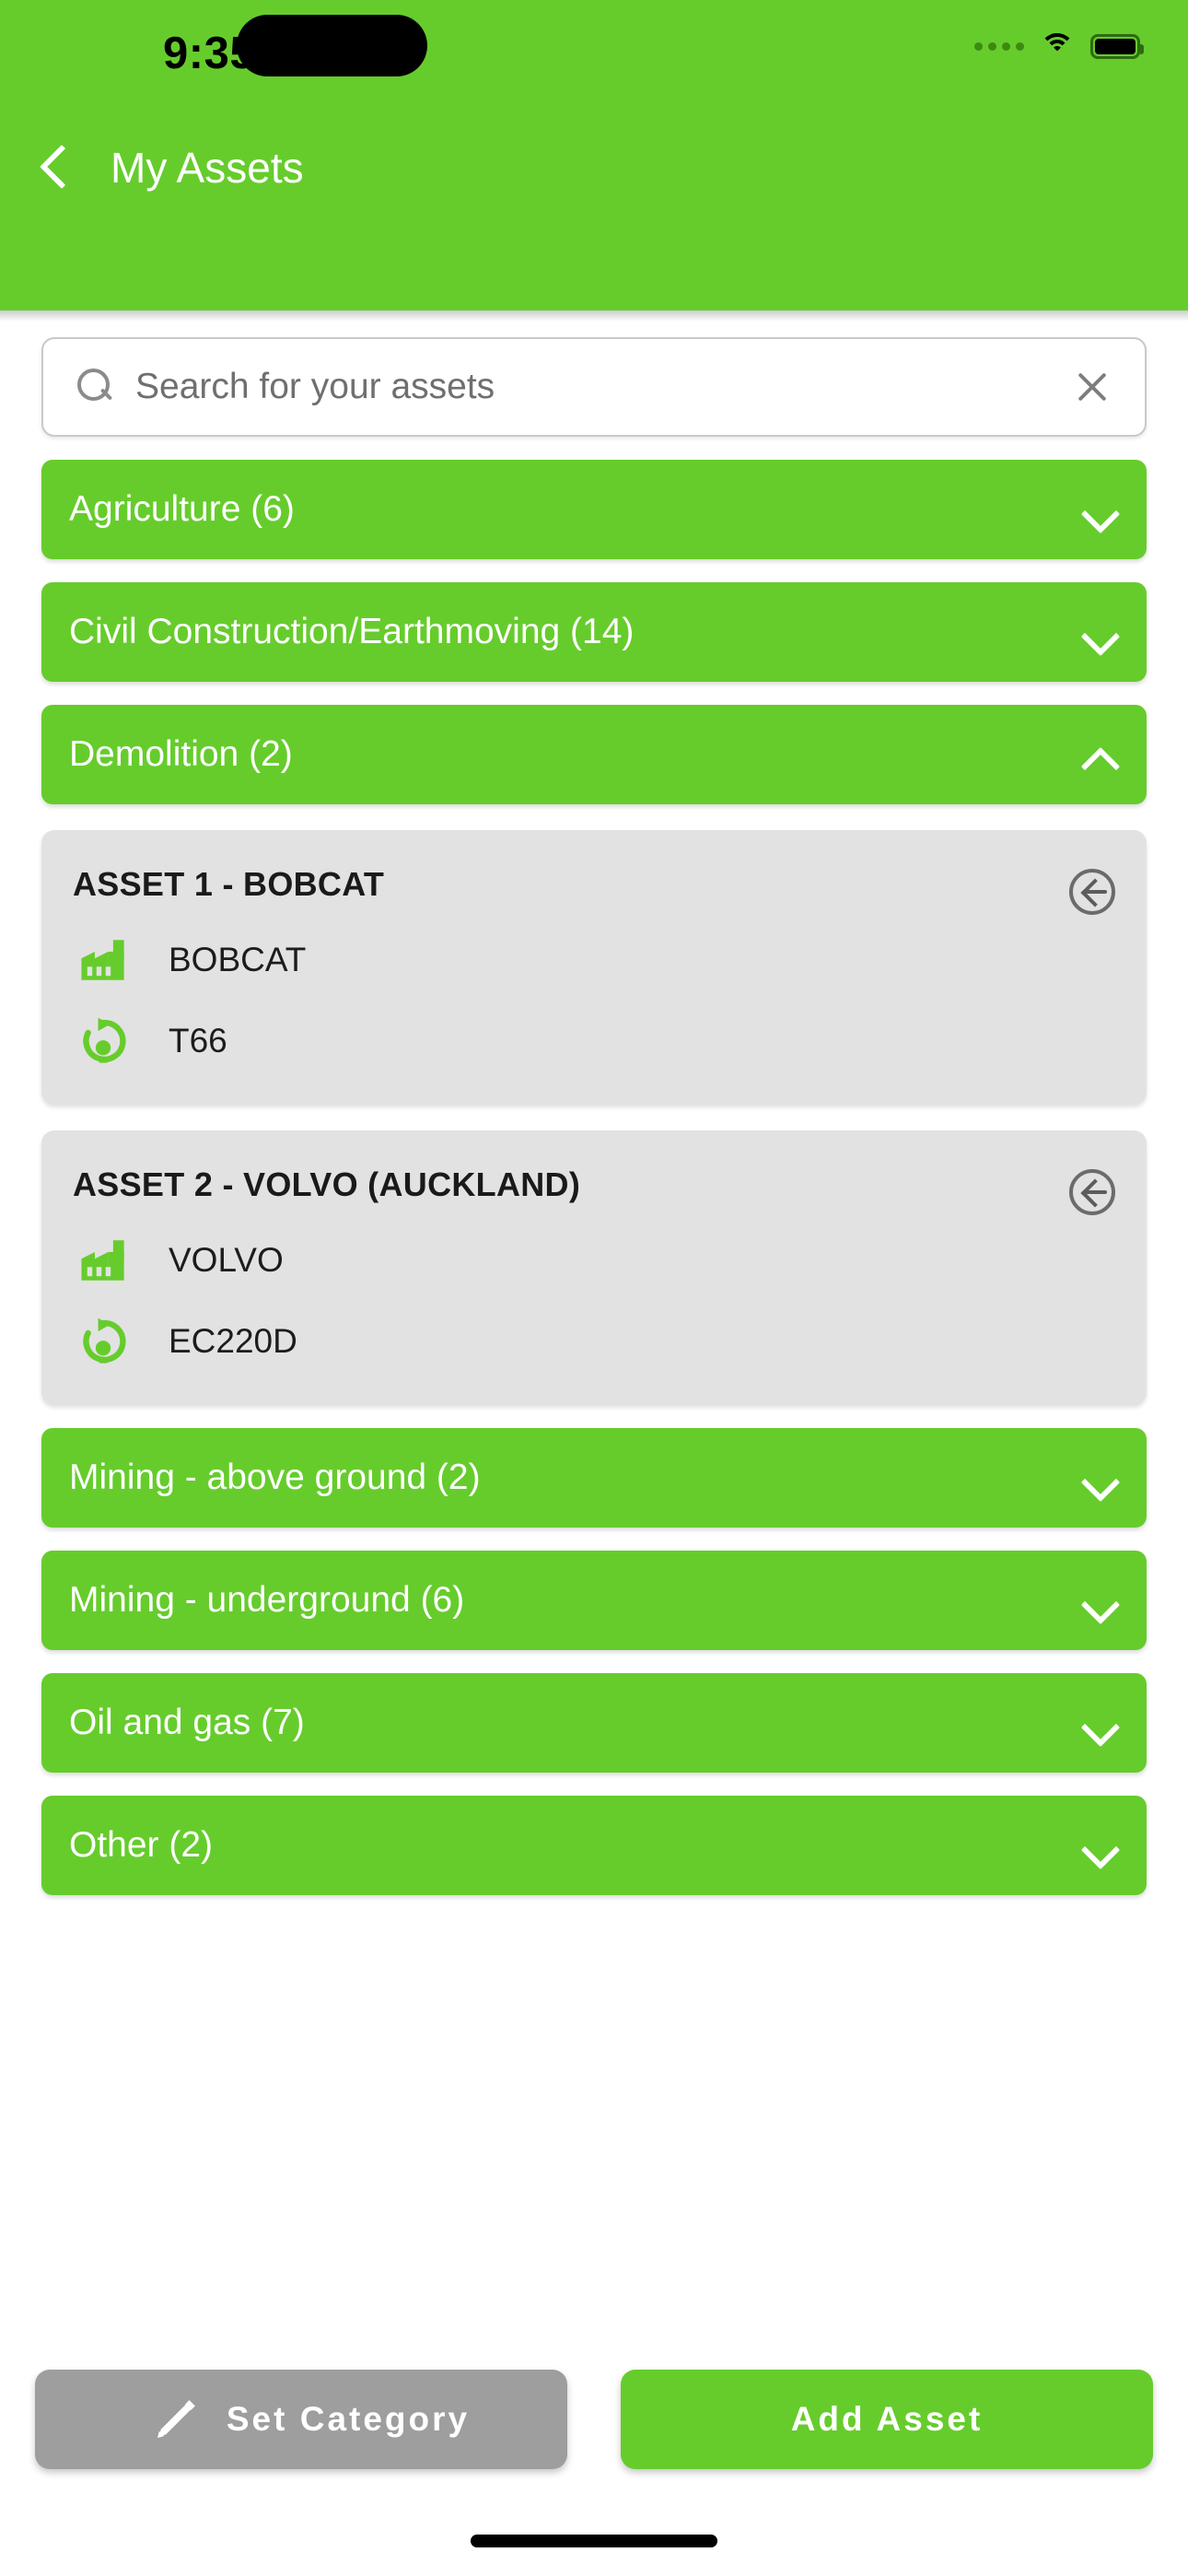 The image size is (1188, 2576). I want to click on asset-model: T66, so click(198, 1041).